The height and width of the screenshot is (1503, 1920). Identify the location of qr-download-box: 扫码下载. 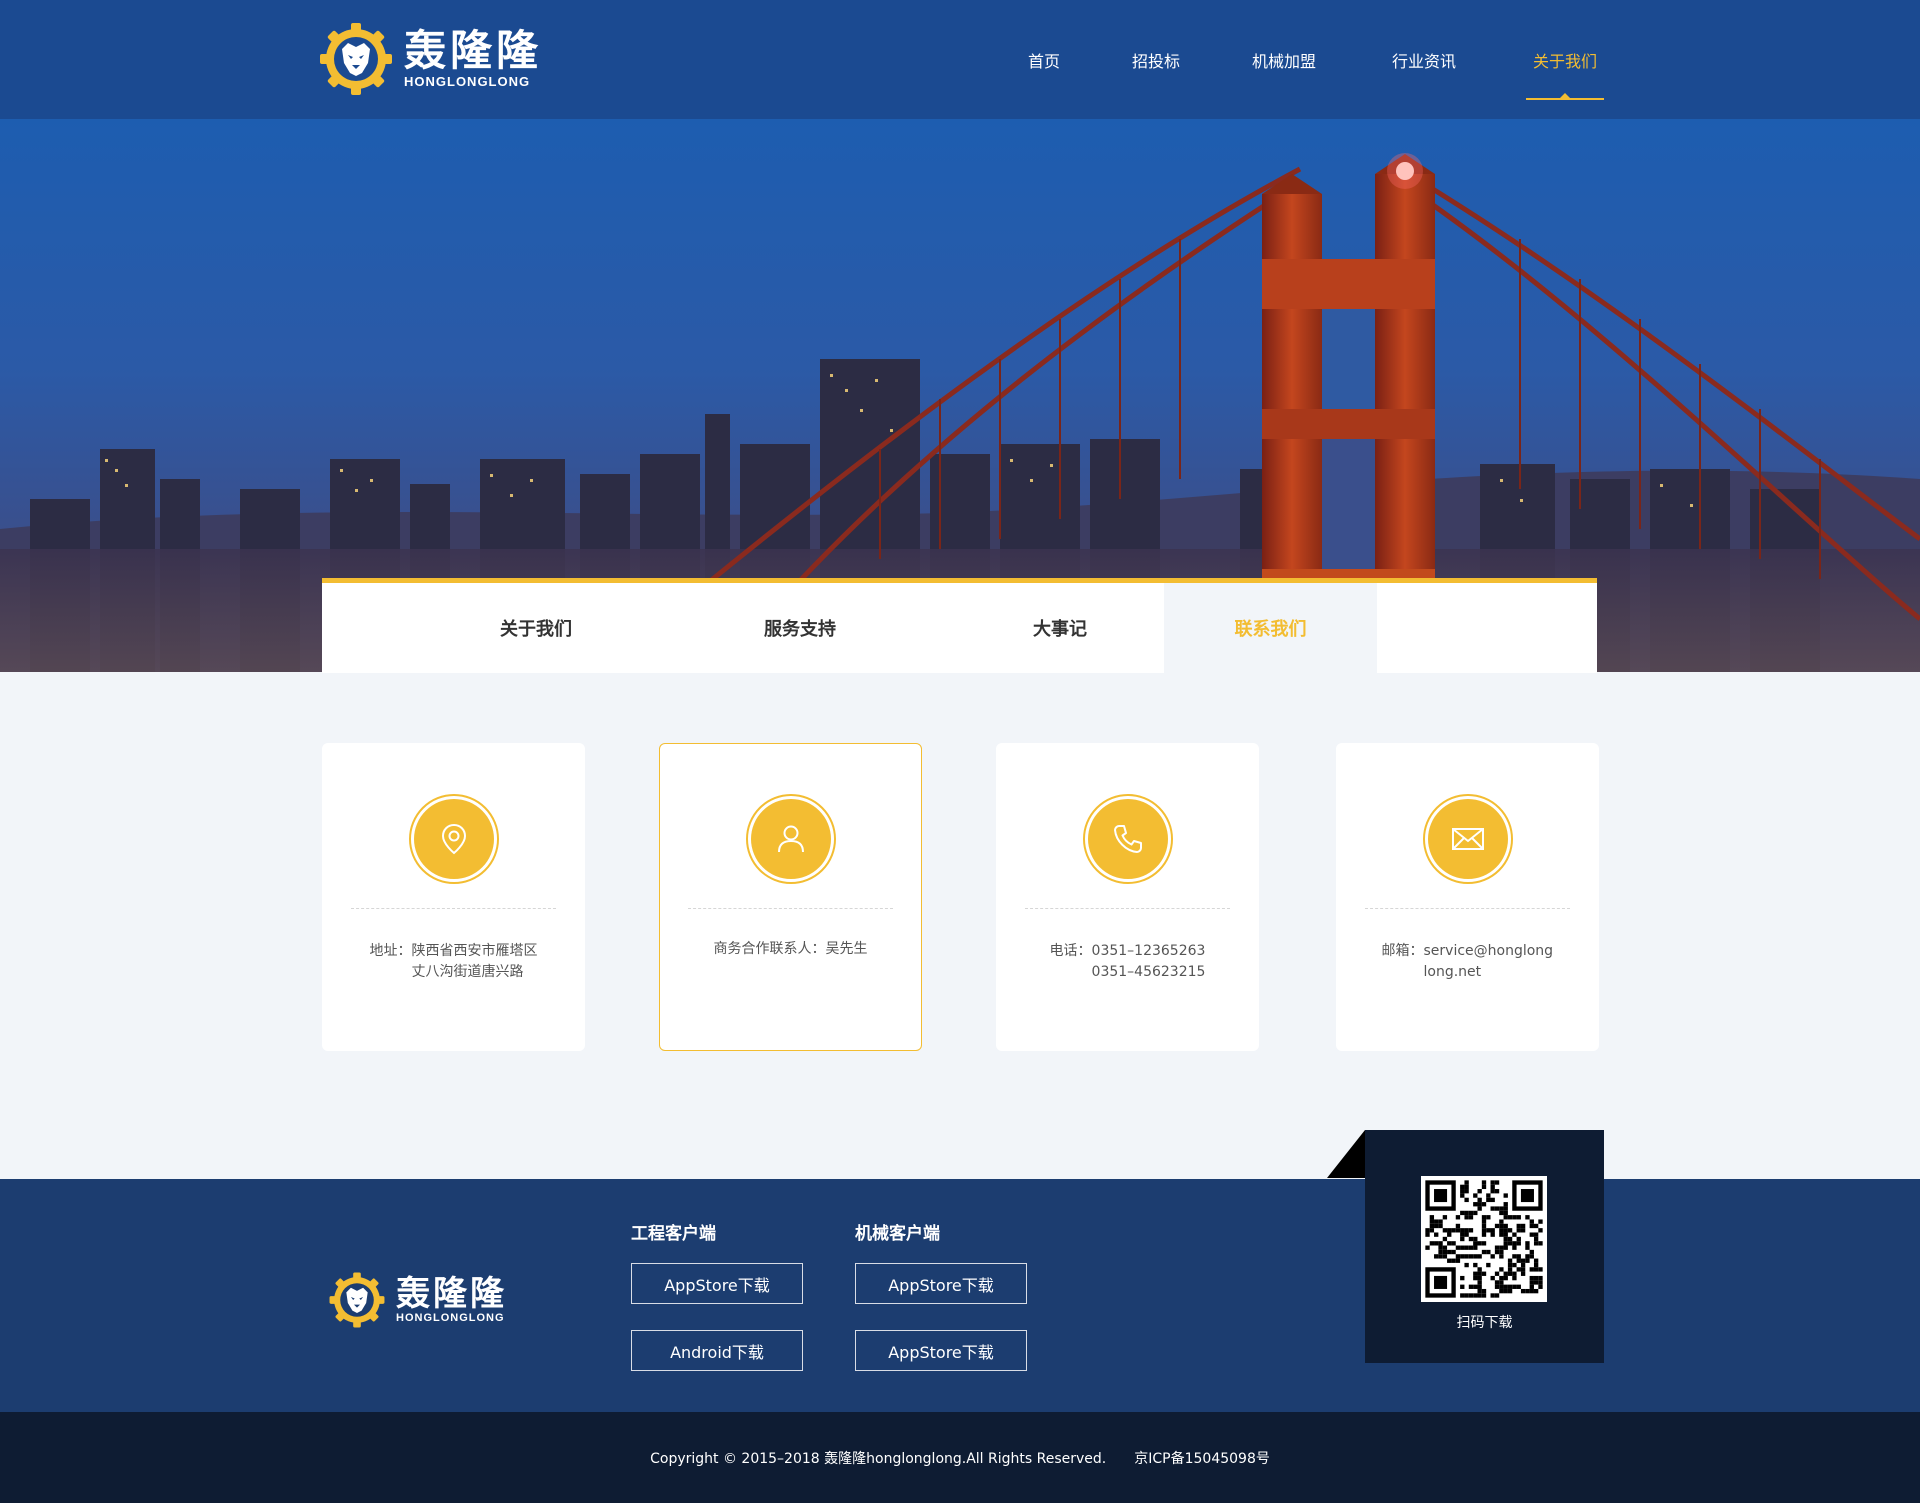
(1484, 1246).